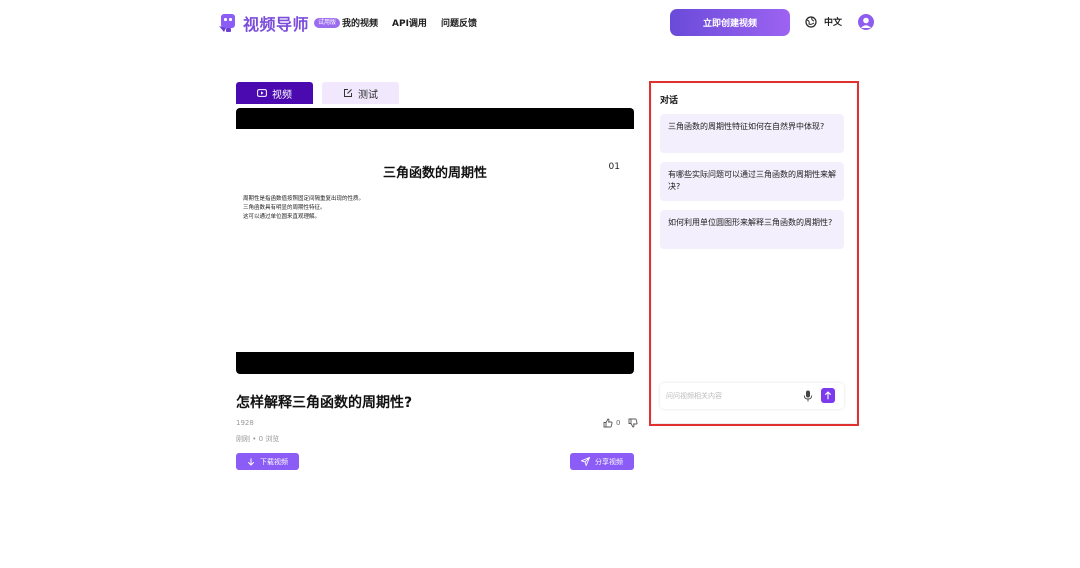  What do you see at coordinates (585, 461) in the screenshot?
I see `send-icon` at bounding box center [585, 461].